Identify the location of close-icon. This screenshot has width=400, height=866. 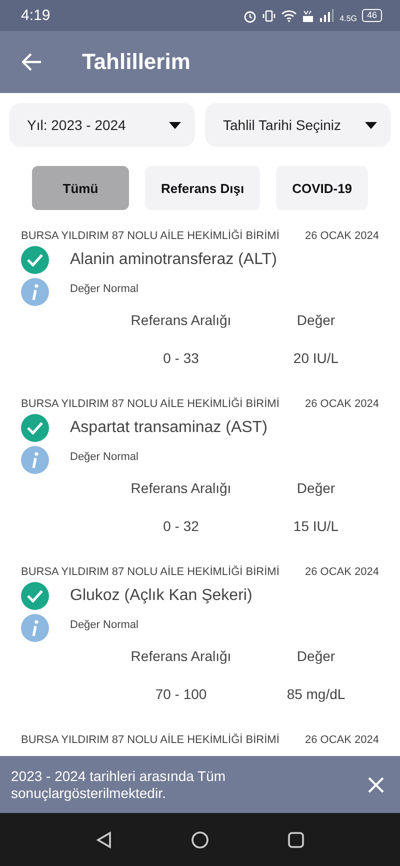
(376, 784).